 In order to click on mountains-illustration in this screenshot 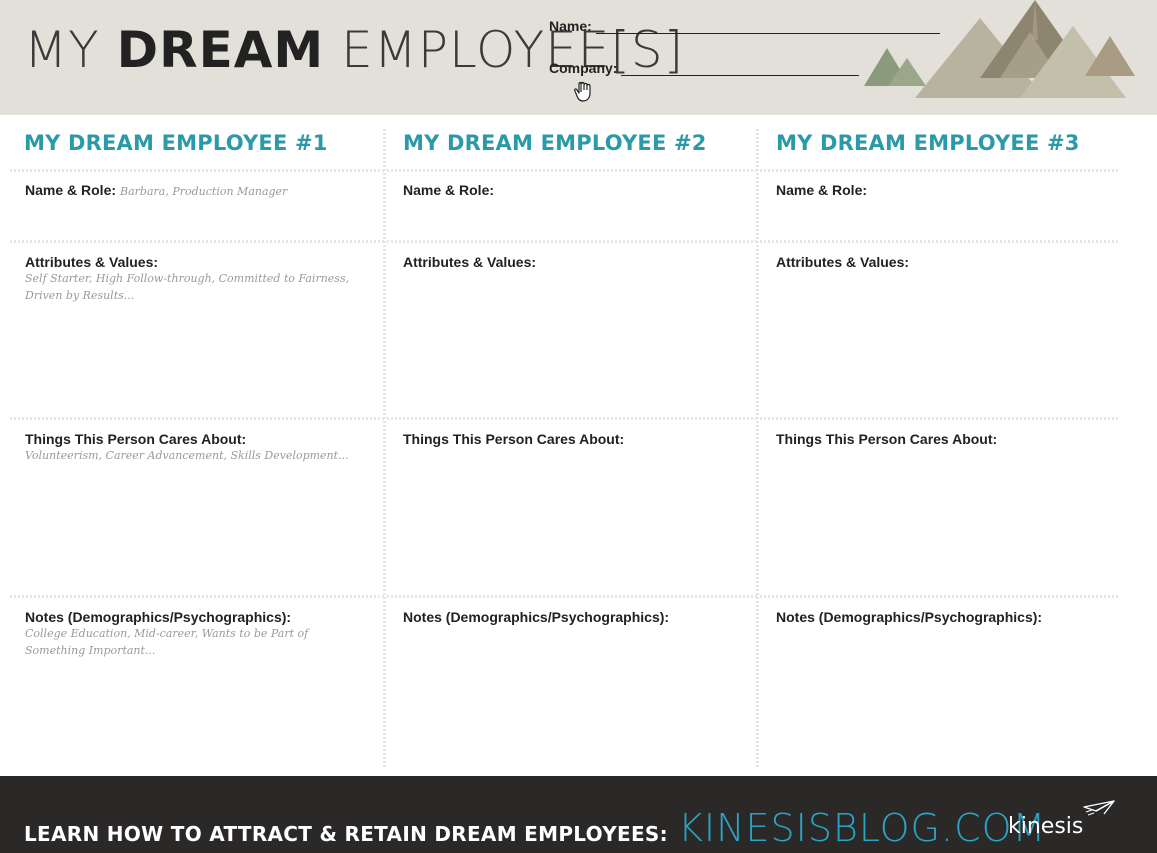, I will do `click(999, 49)`.